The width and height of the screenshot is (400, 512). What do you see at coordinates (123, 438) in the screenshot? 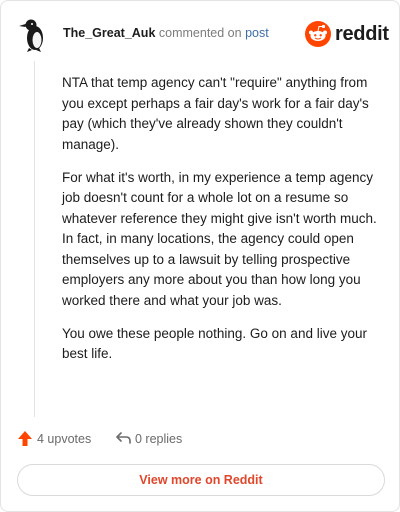
I see `reply-arrow-icon` at bounding box center [123, 438].